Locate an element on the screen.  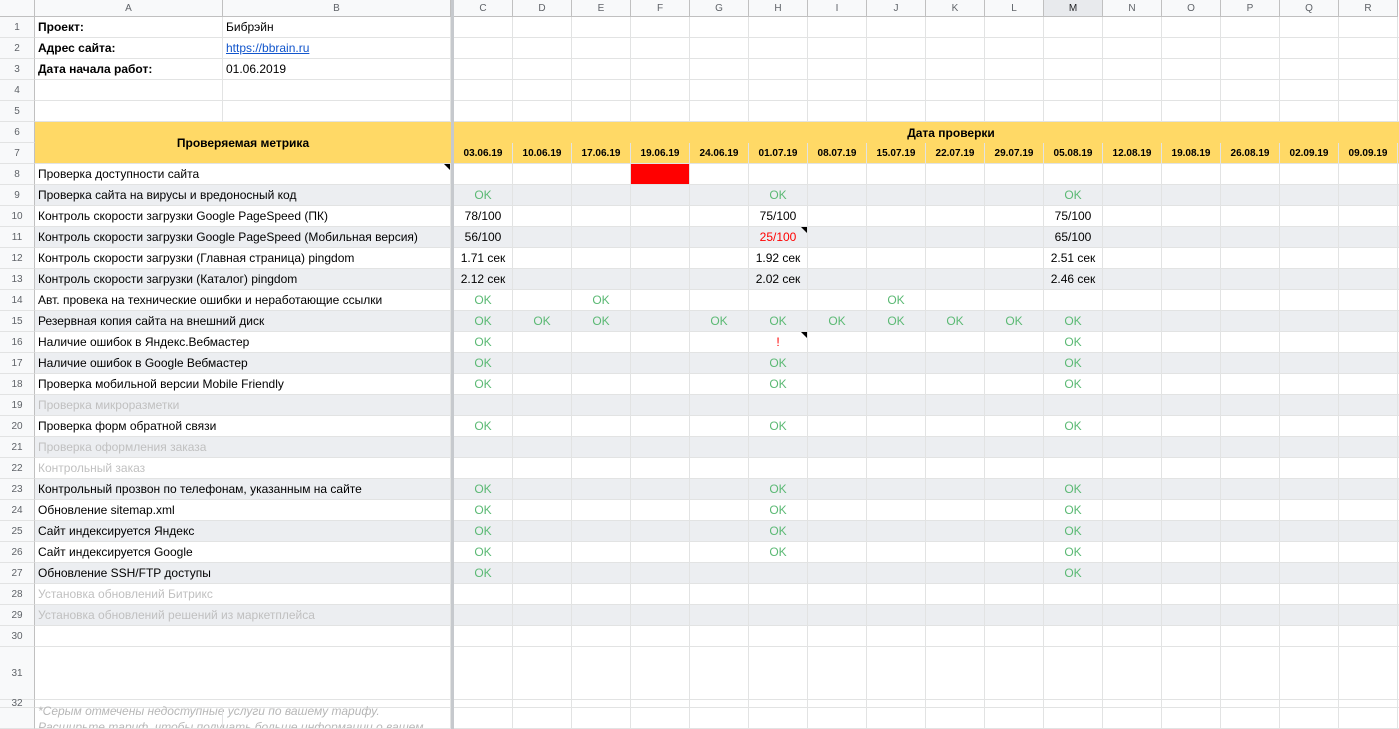
row-header-3: 3 is located at coordinates (17, 69).